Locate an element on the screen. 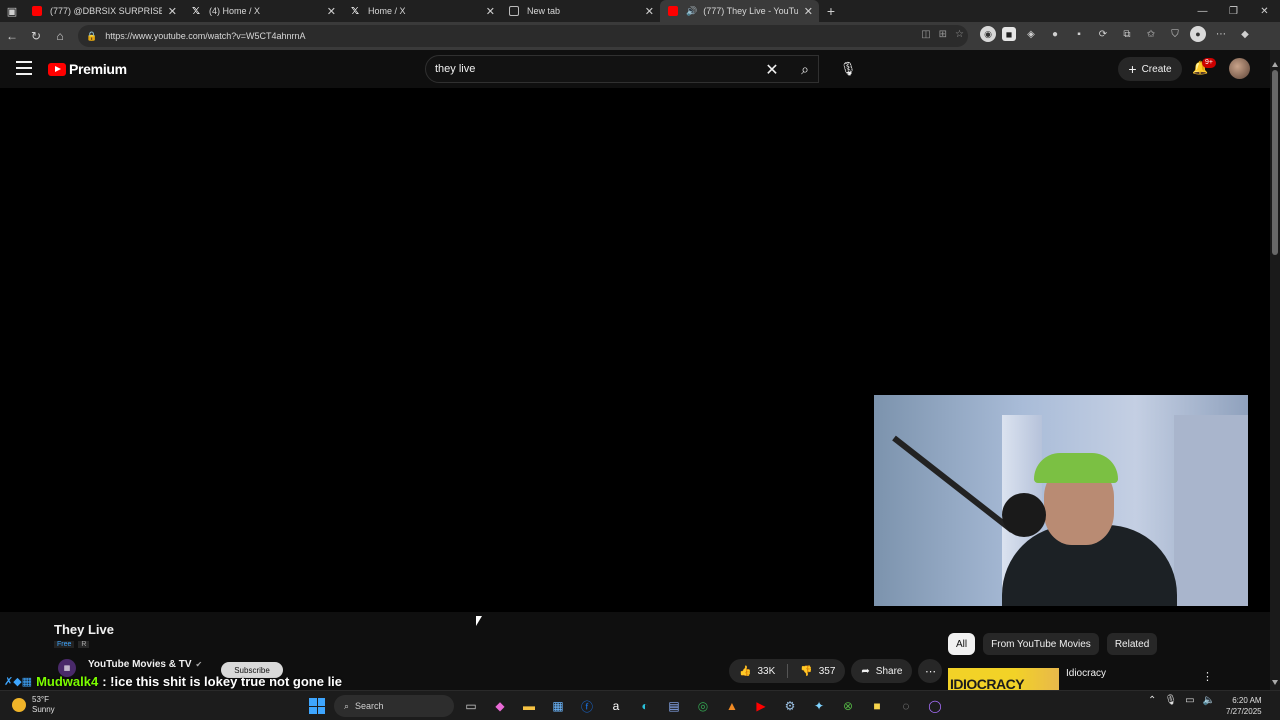 Image resolution: width=1280 pixels, height=720 pixels. scroll-up-icon is located at coordinates (1275, 64).